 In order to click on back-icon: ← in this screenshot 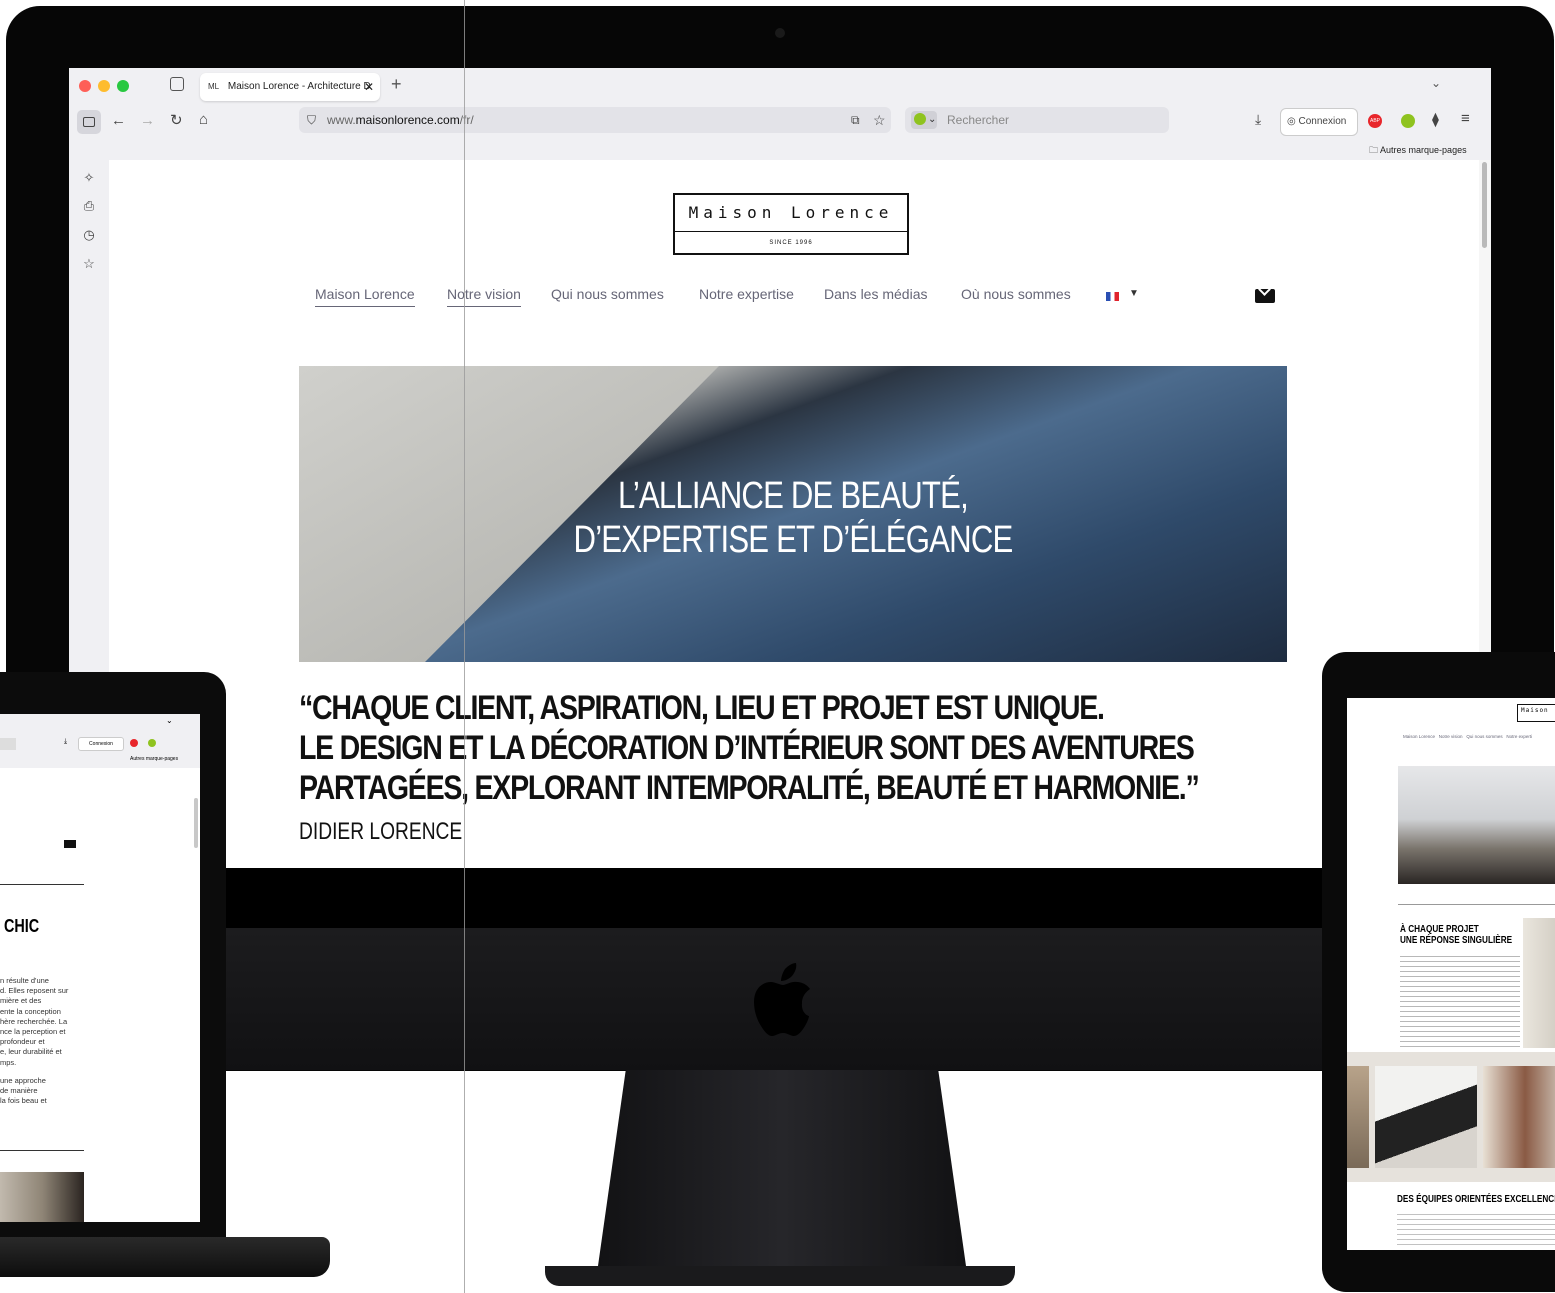, I will do `click(118, 120)`.